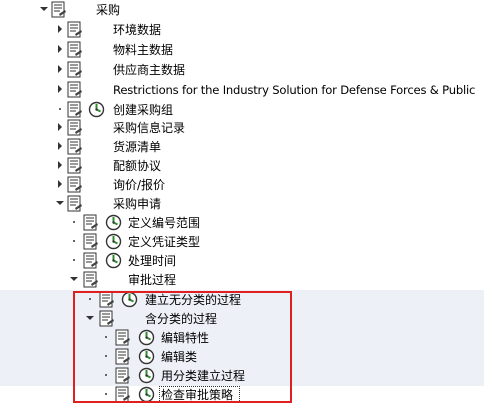  Describe the element at coordinates (137, 204) in the screenshot. I see `tree-node-label: 采购申请` at that location.